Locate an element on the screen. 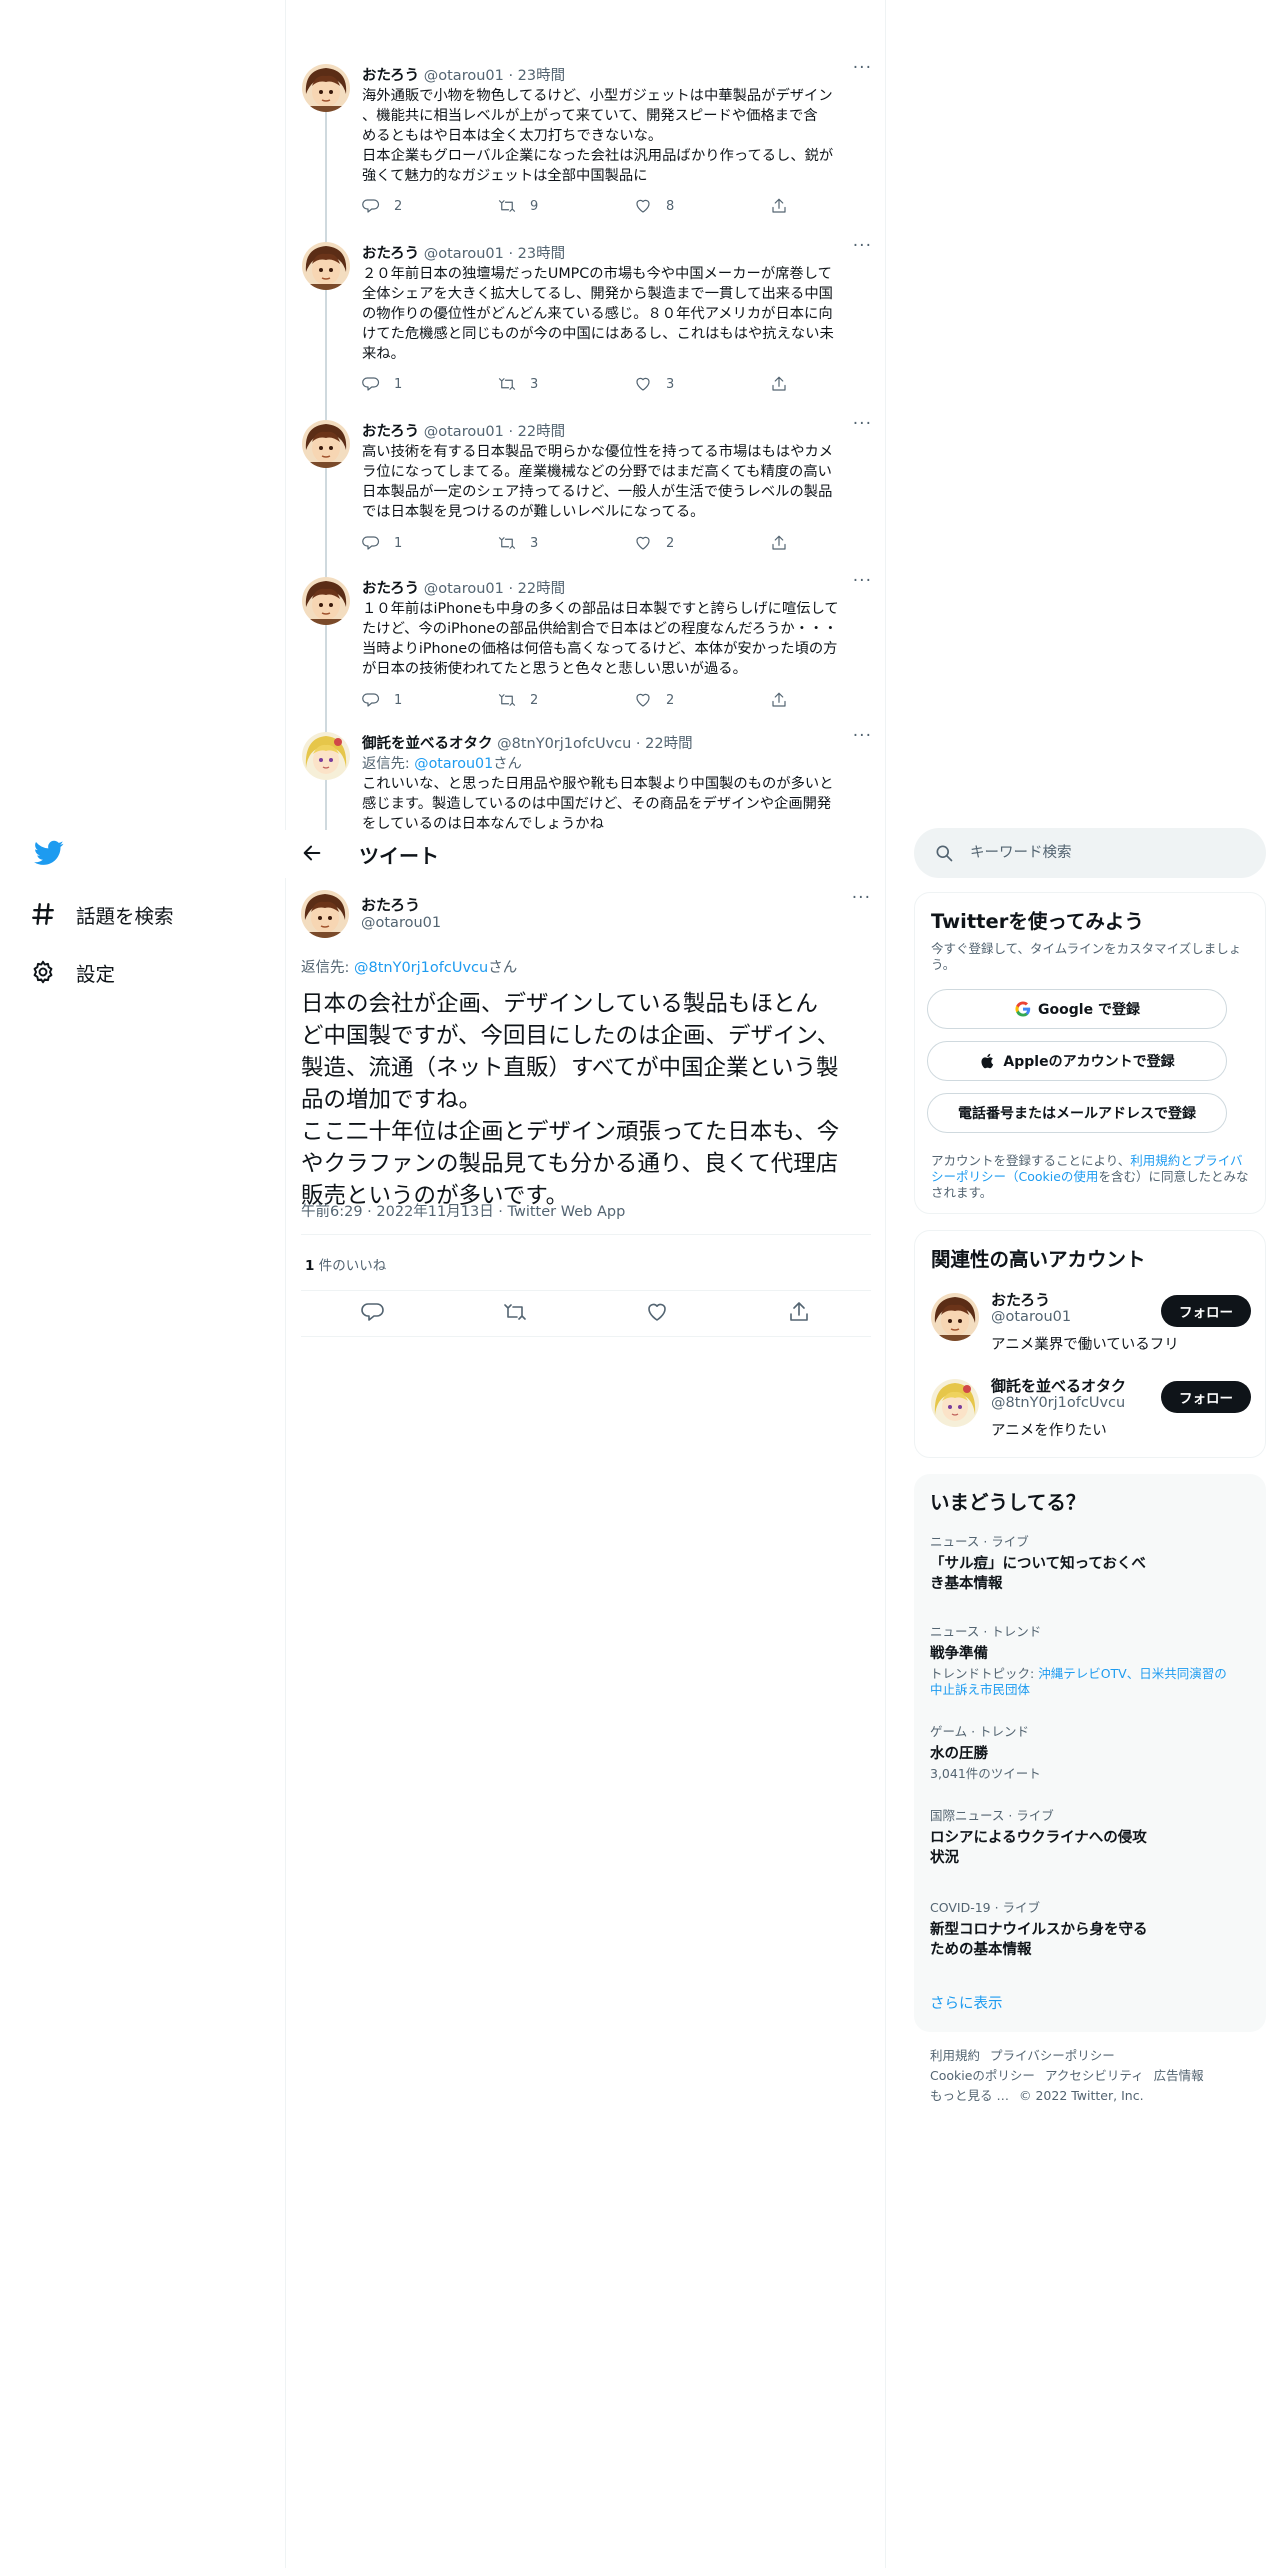 The image size is (1284, 2568). apple-signup-button: Appleのアカウントで登録 is located at coordinates (1077, 1061).